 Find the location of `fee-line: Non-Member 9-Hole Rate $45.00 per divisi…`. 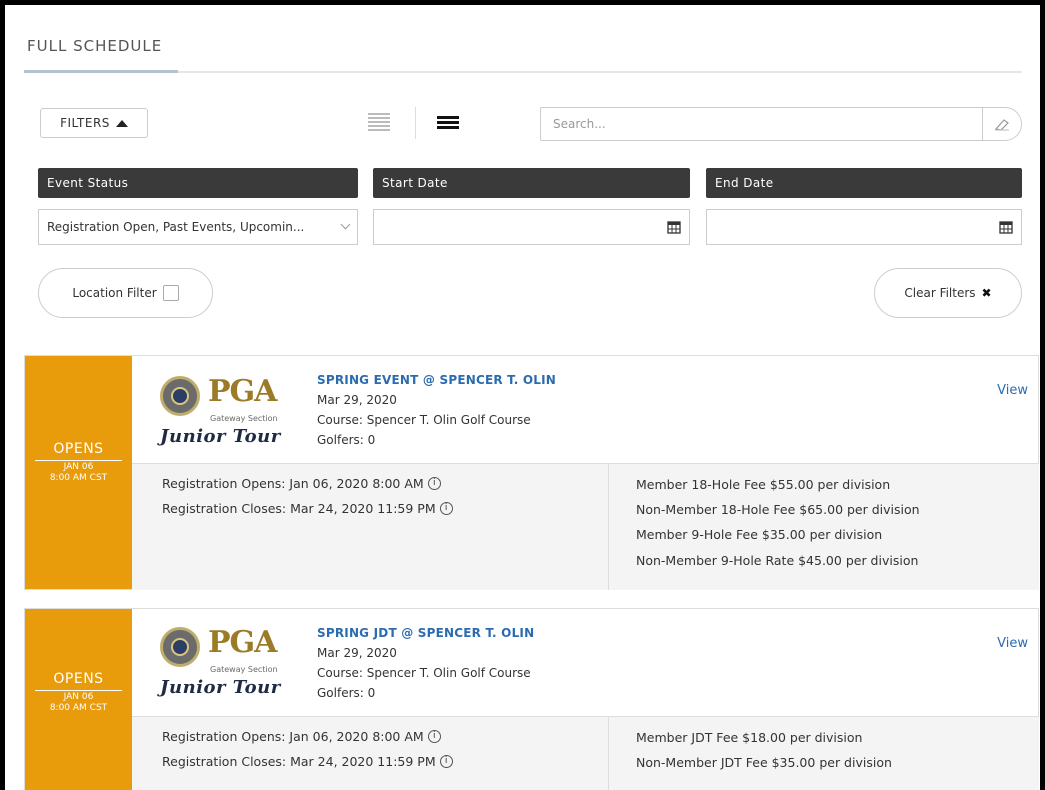

fee-line: Non-Member 9-Hole Rate $45.00 per divisi… is located at coordinates (777, 560).